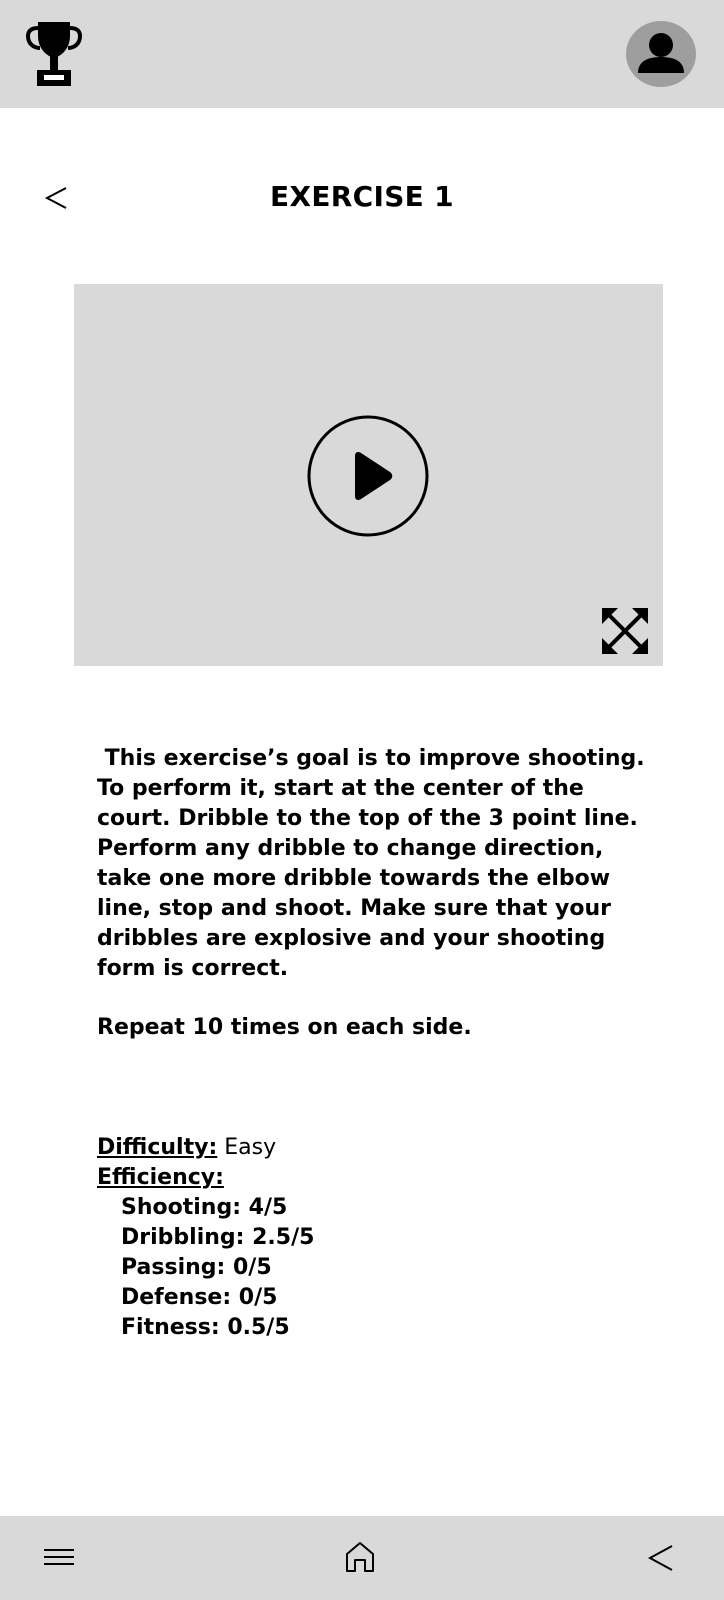  I want to click on fullscreen-button, so click(625, 631).